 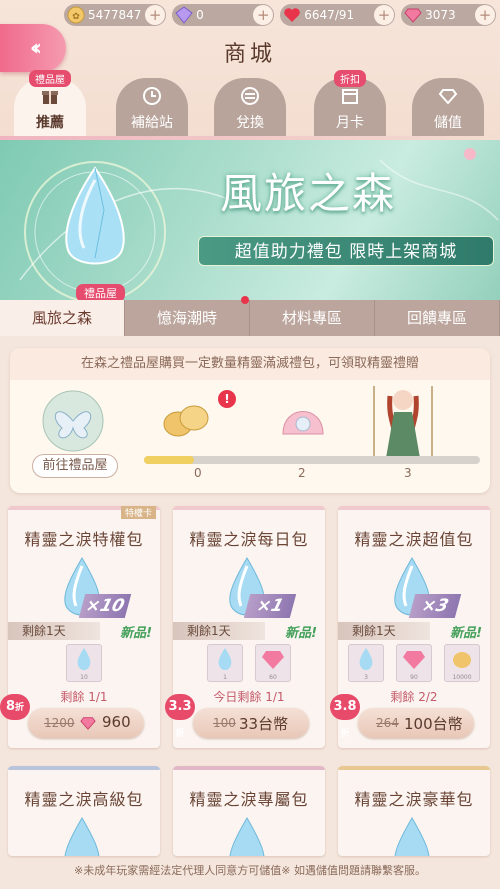 I want to click on discount-badge: 8折, so click(x=15, y=707).